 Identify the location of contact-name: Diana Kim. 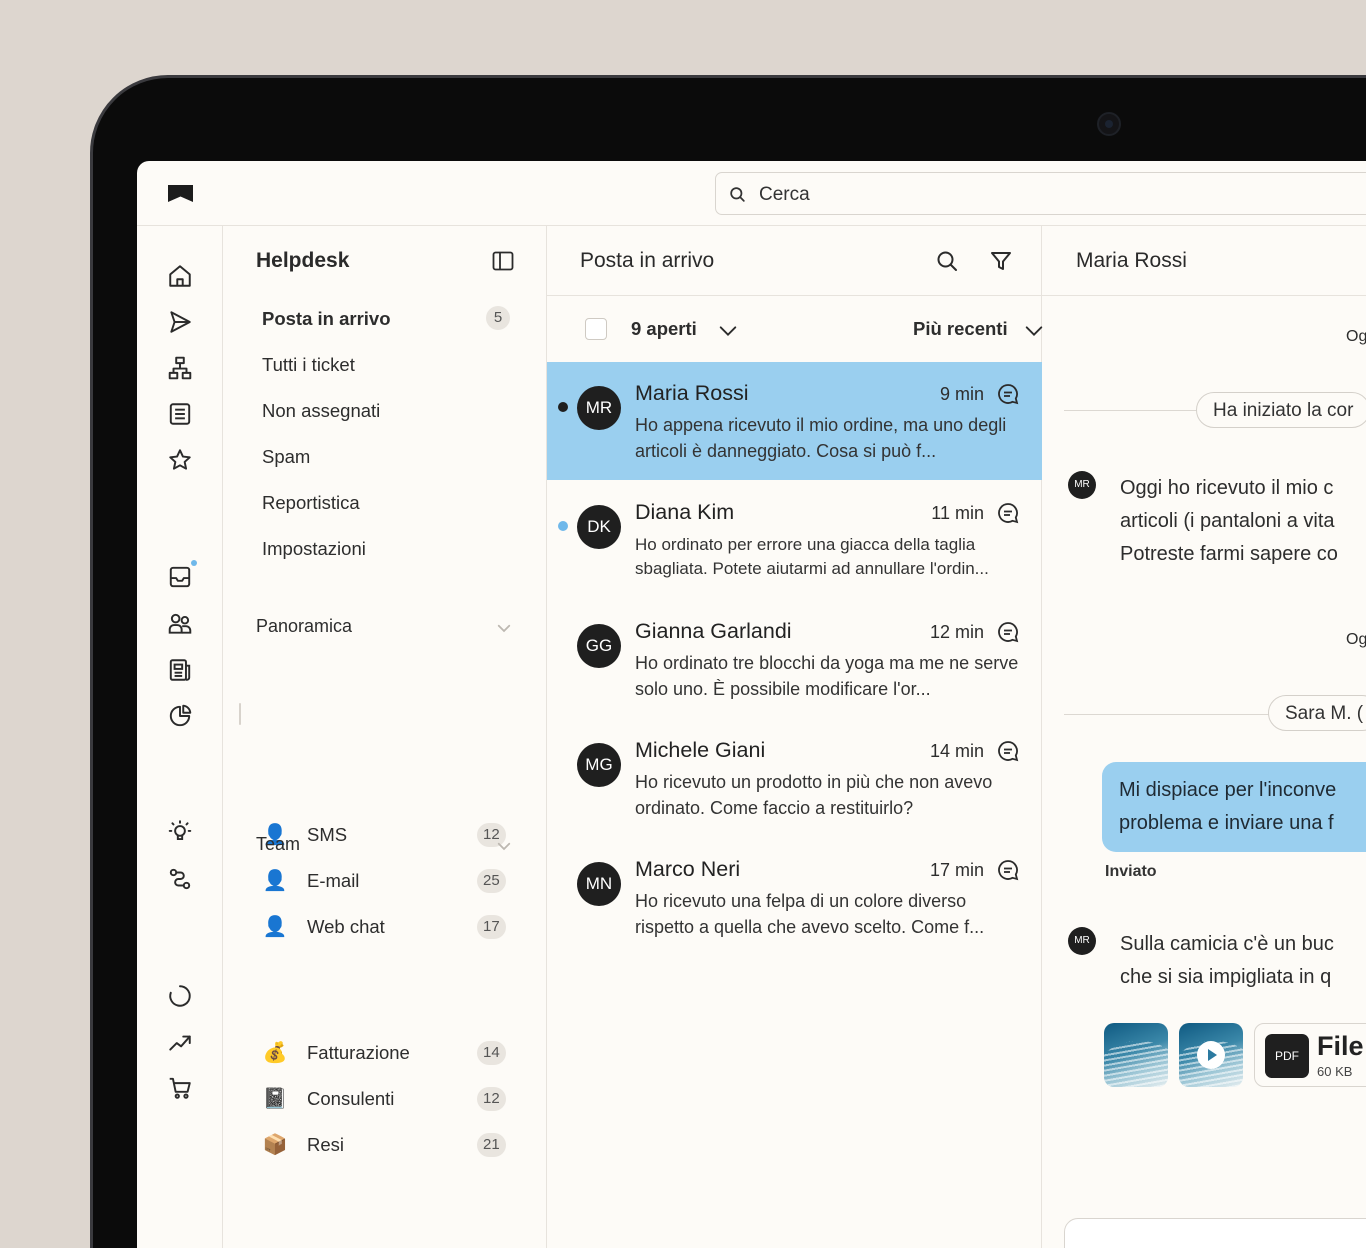
(685, 512).